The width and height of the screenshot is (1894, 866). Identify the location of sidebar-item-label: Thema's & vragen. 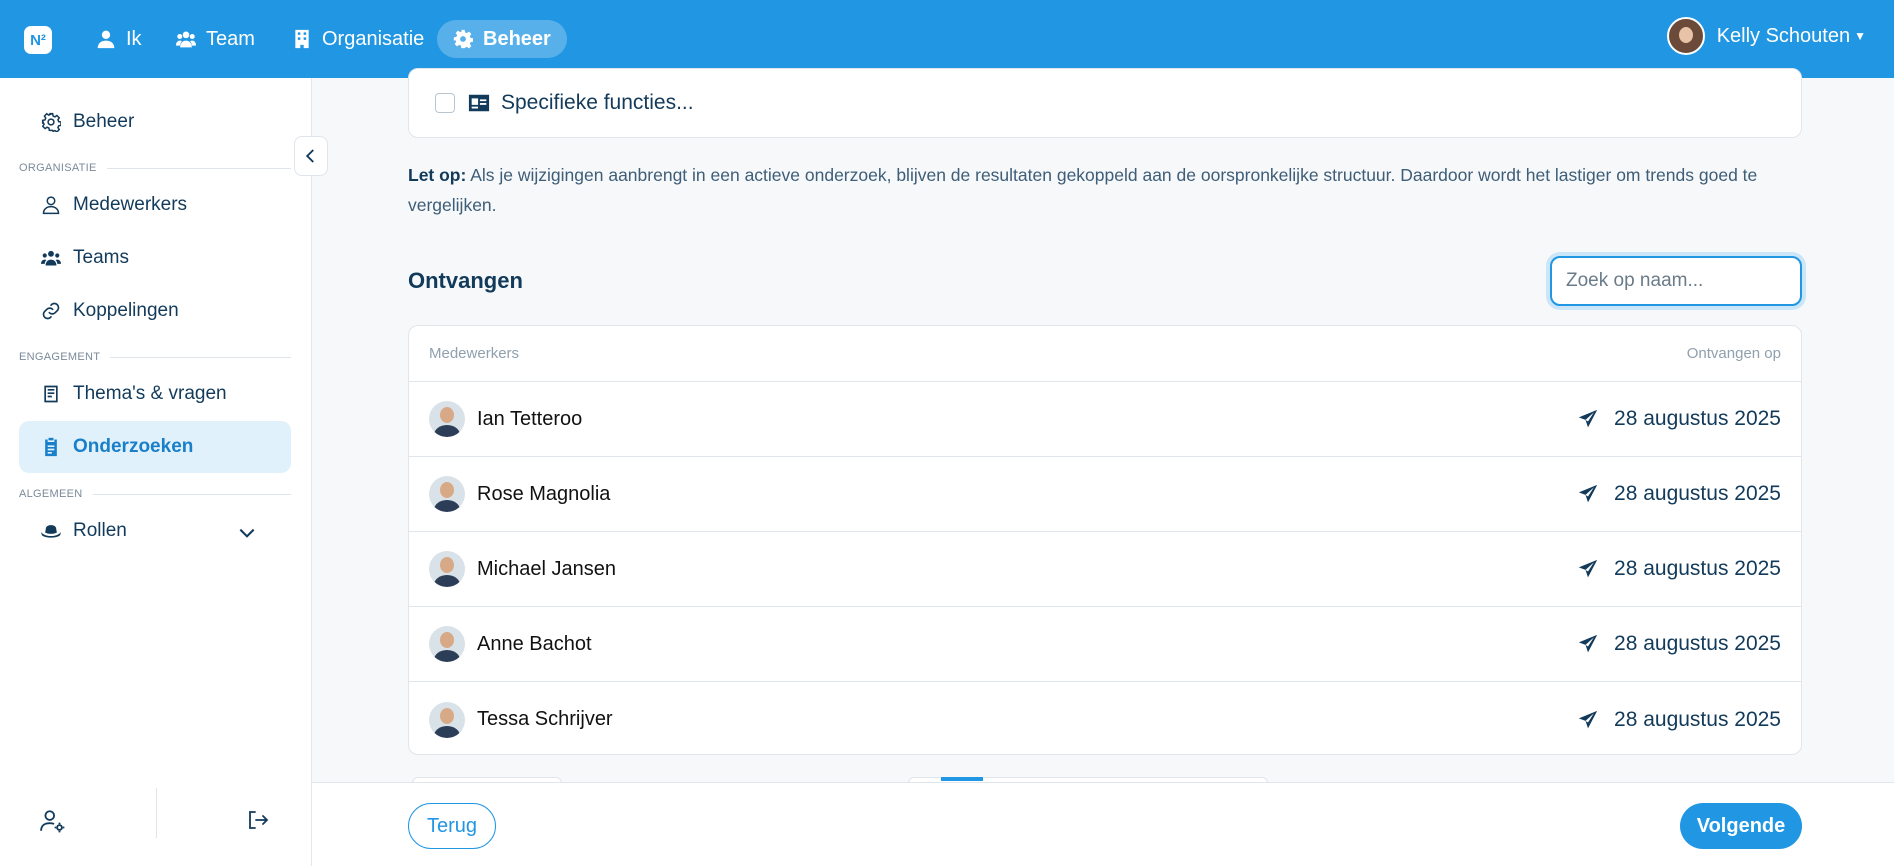
(150, 393).